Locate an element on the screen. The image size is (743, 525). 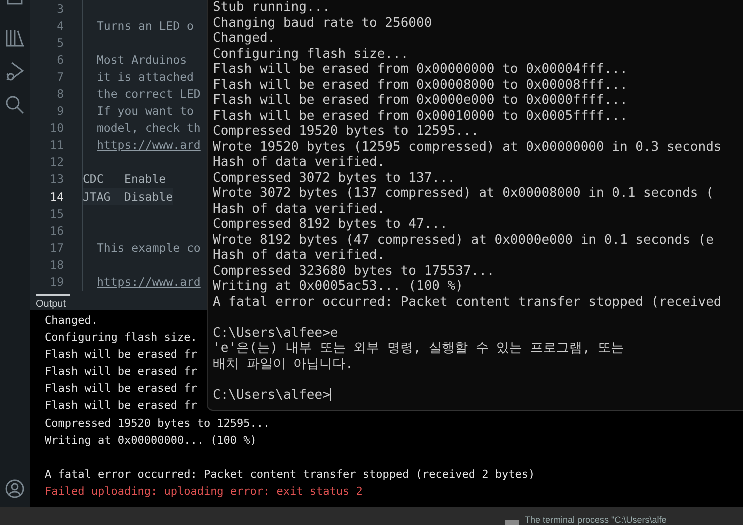
line-number: 13 is located at coordinates (57, 179).